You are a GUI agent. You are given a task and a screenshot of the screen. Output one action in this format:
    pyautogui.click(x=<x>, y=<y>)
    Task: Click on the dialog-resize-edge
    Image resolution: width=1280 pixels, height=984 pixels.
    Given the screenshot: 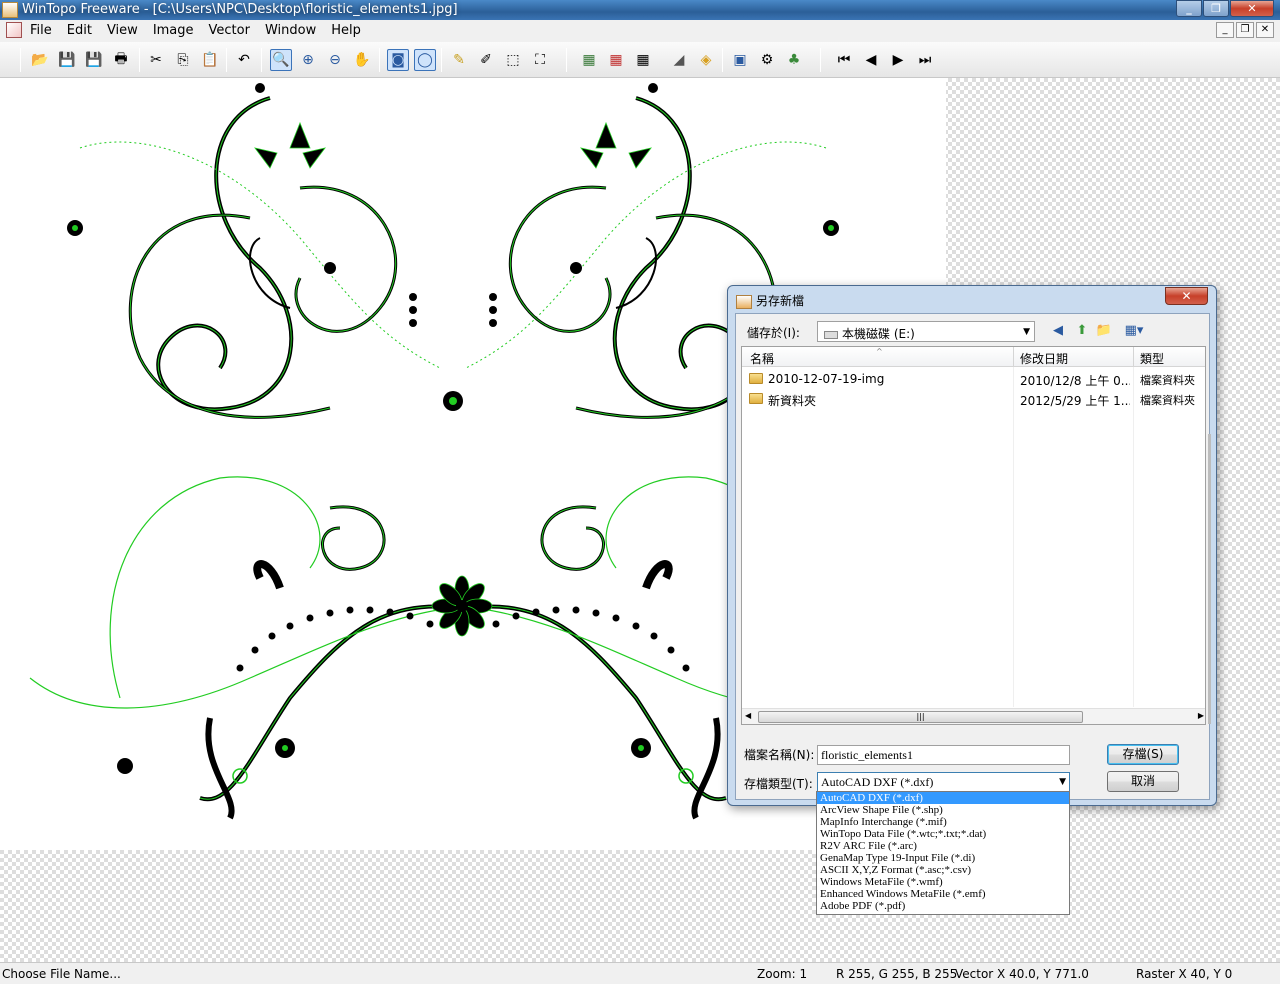 What is the action you would take?
    pyautogui.click(x=1209, y=579)
    